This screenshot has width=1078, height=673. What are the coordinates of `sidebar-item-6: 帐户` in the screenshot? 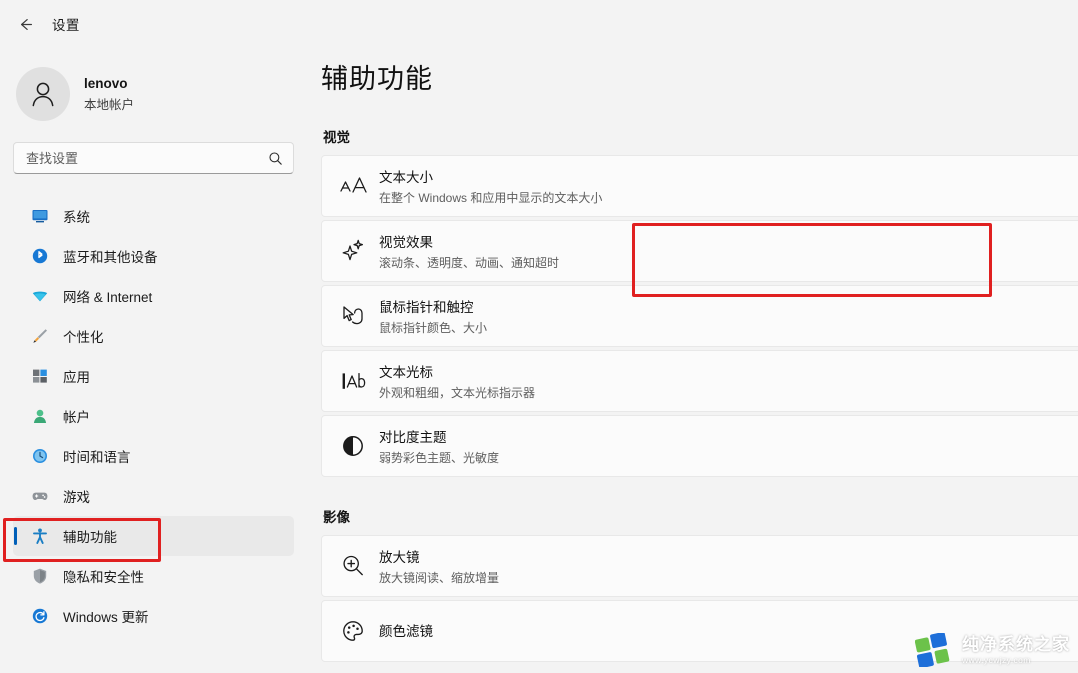 It's located at (153, 416).